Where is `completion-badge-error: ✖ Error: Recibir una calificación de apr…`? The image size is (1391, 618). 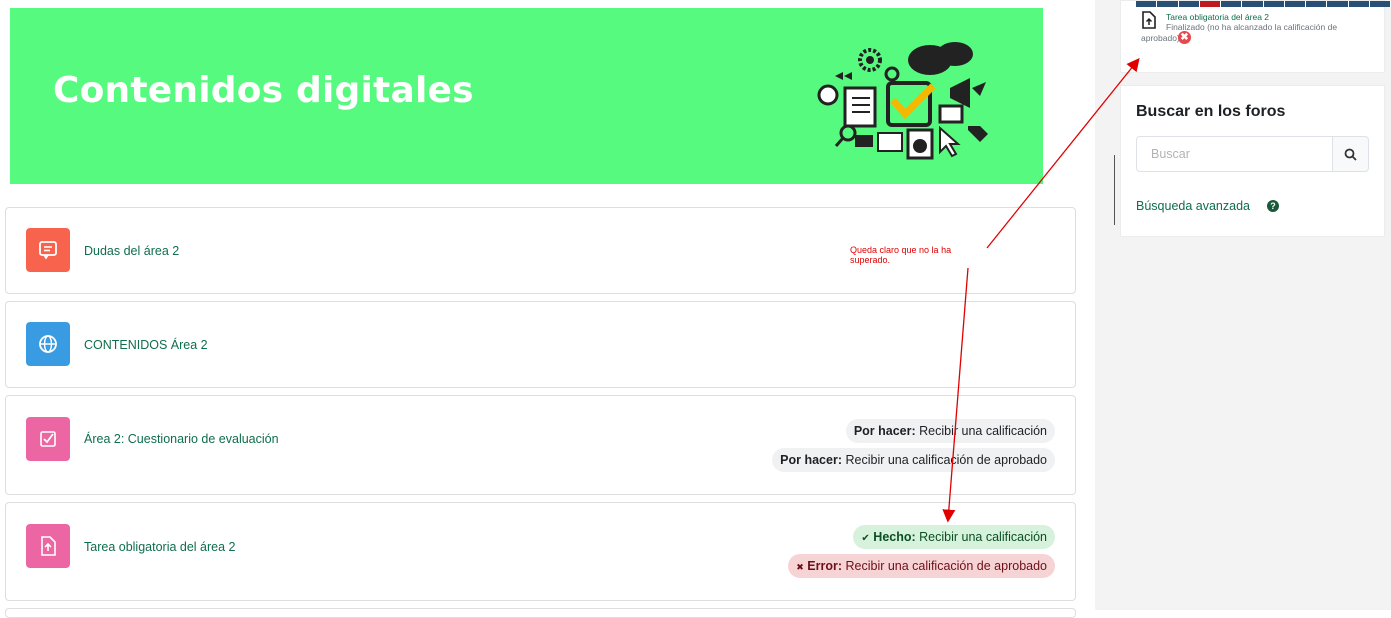
completion-badge-error: ✖ Error: Recibir una calificación de apr… is located at coordinates (921, 566).